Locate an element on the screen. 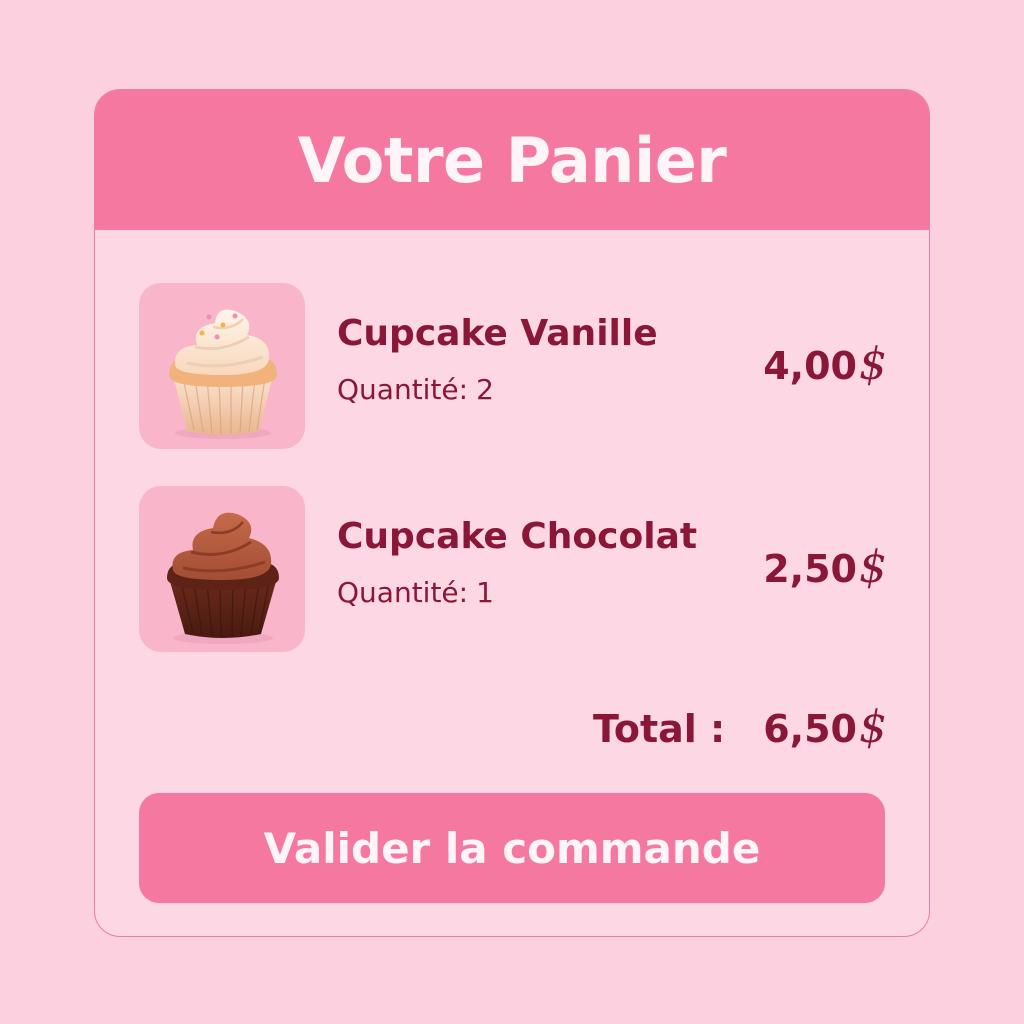 The height and width of the screenshot is (1024, 1024). total-value: 6,50 is located at coordinates (810, 729).